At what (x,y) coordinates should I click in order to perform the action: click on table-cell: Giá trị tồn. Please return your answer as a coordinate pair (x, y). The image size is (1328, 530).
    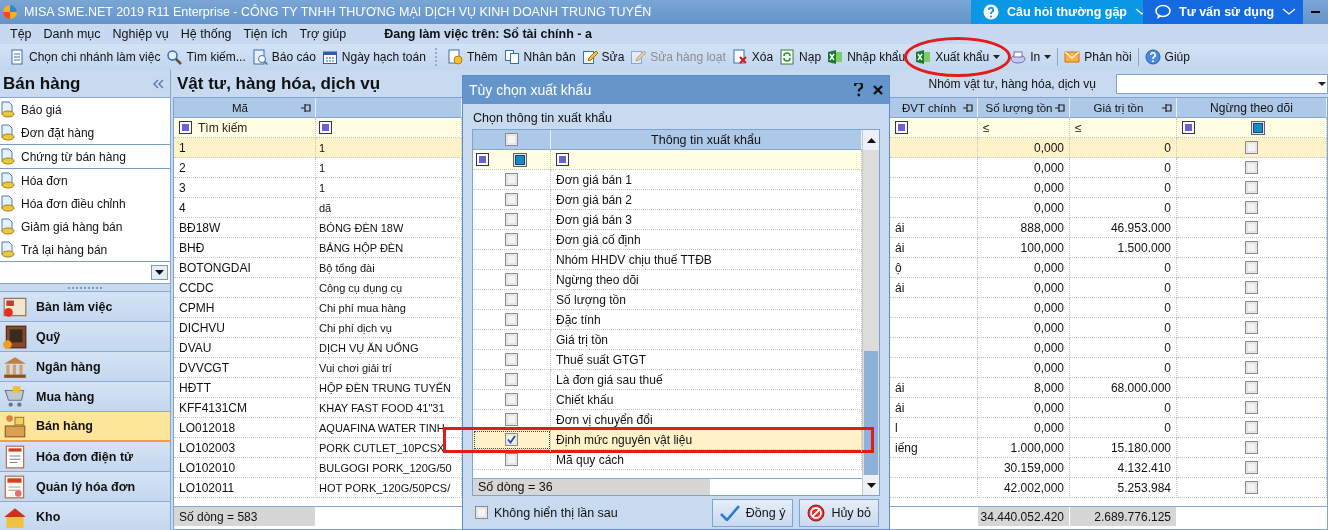
    Looking at the image, I should click on (582, 339).